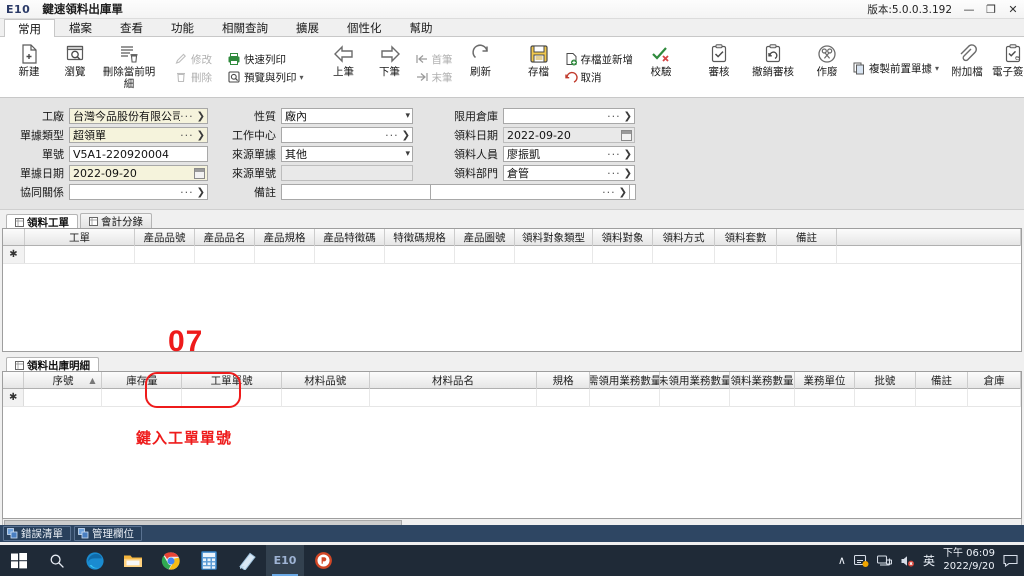  What do you see at coordinates (435, 77) in the screenshot?
I see `last-record-button: 末筆` at bounding box center [435, 77].